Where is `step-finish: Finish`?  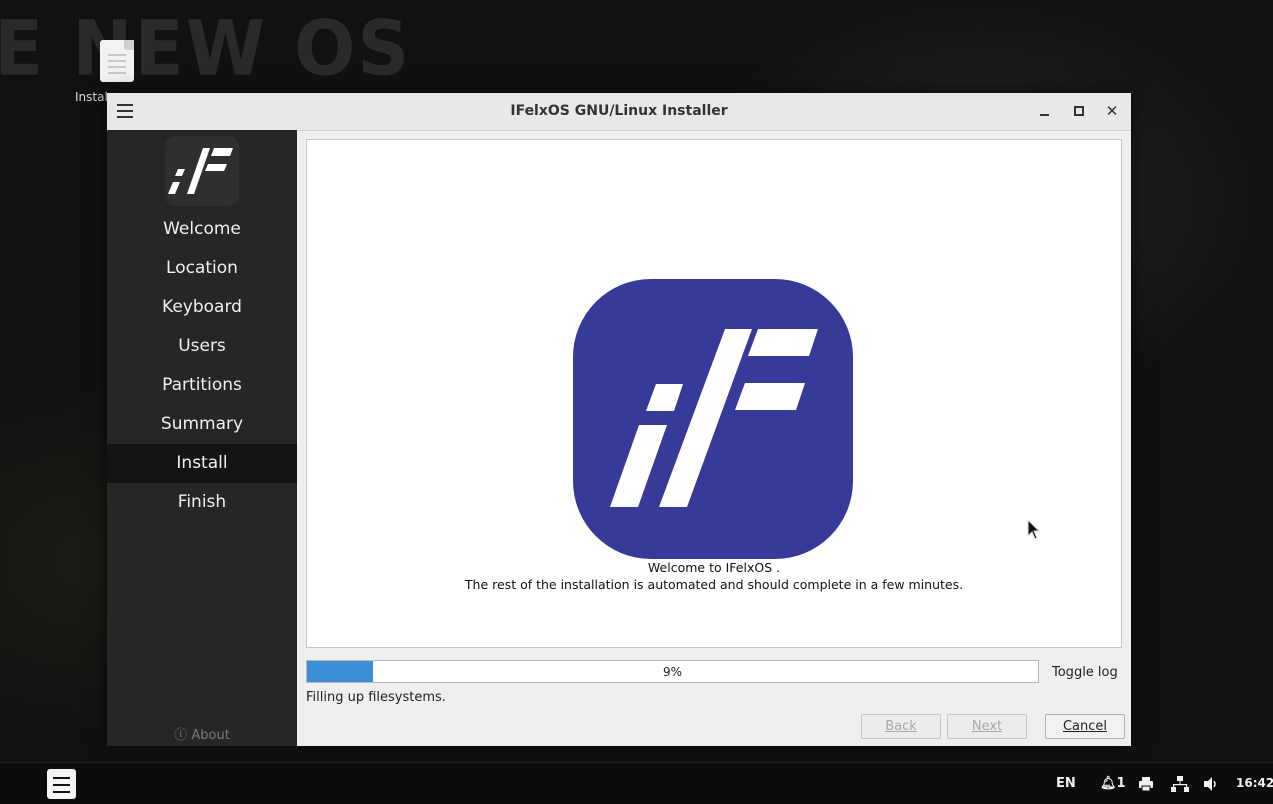 step-finish: Finish is located at coordinates (202, 502).